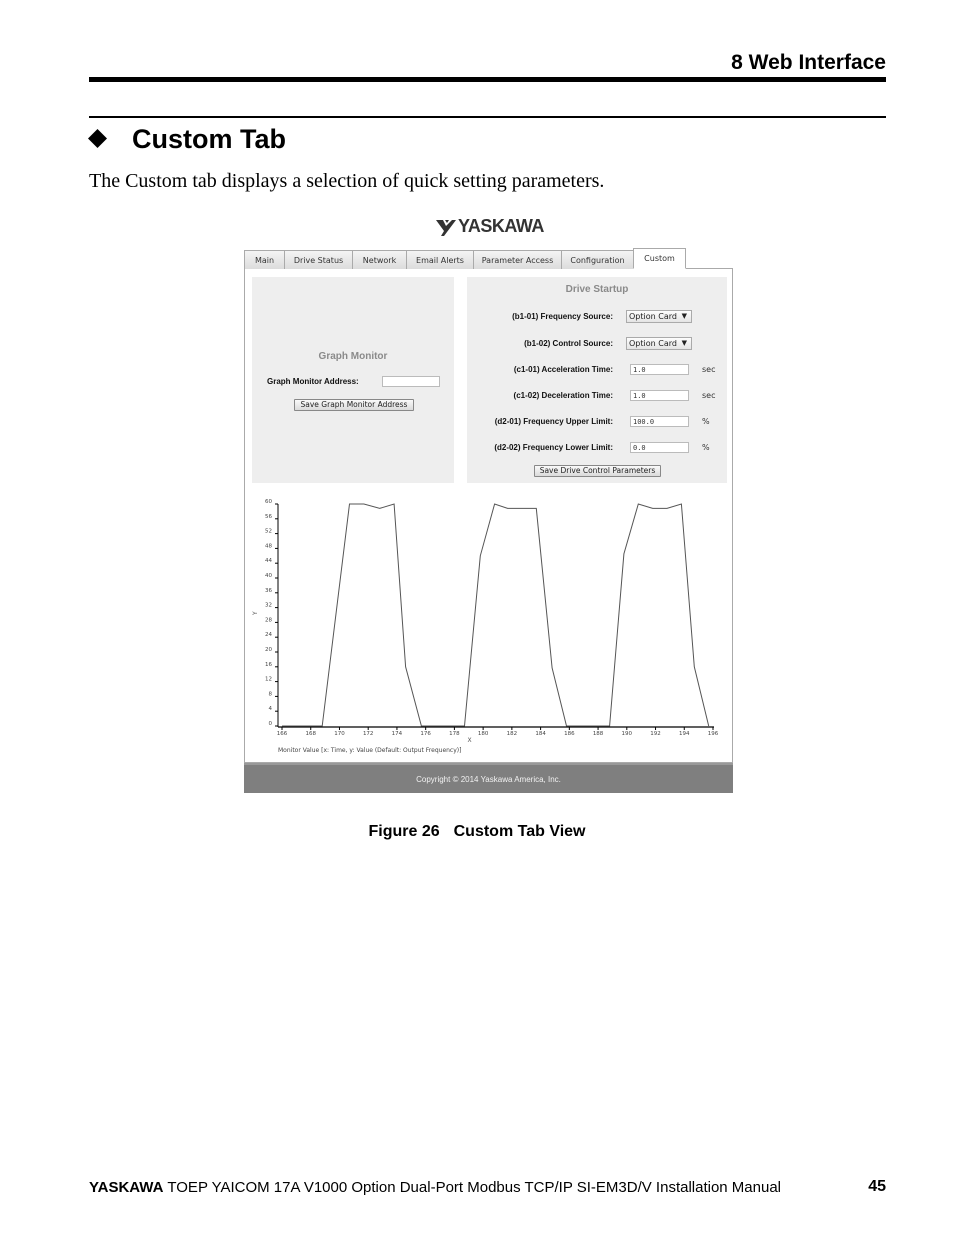 The width and height of the screenshot is (954, 1241). What do you see at coordinates (268, 532) in the screenshot?
I see `y-tick-label: 52` at bounding box center [268, 532].